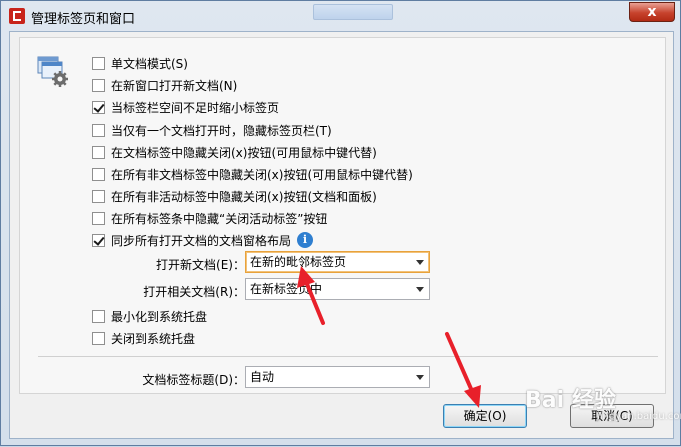 The height and width of the screenshot is (447, 681). I want to click on option-label: 单文档模式(S), so click(149, 63).